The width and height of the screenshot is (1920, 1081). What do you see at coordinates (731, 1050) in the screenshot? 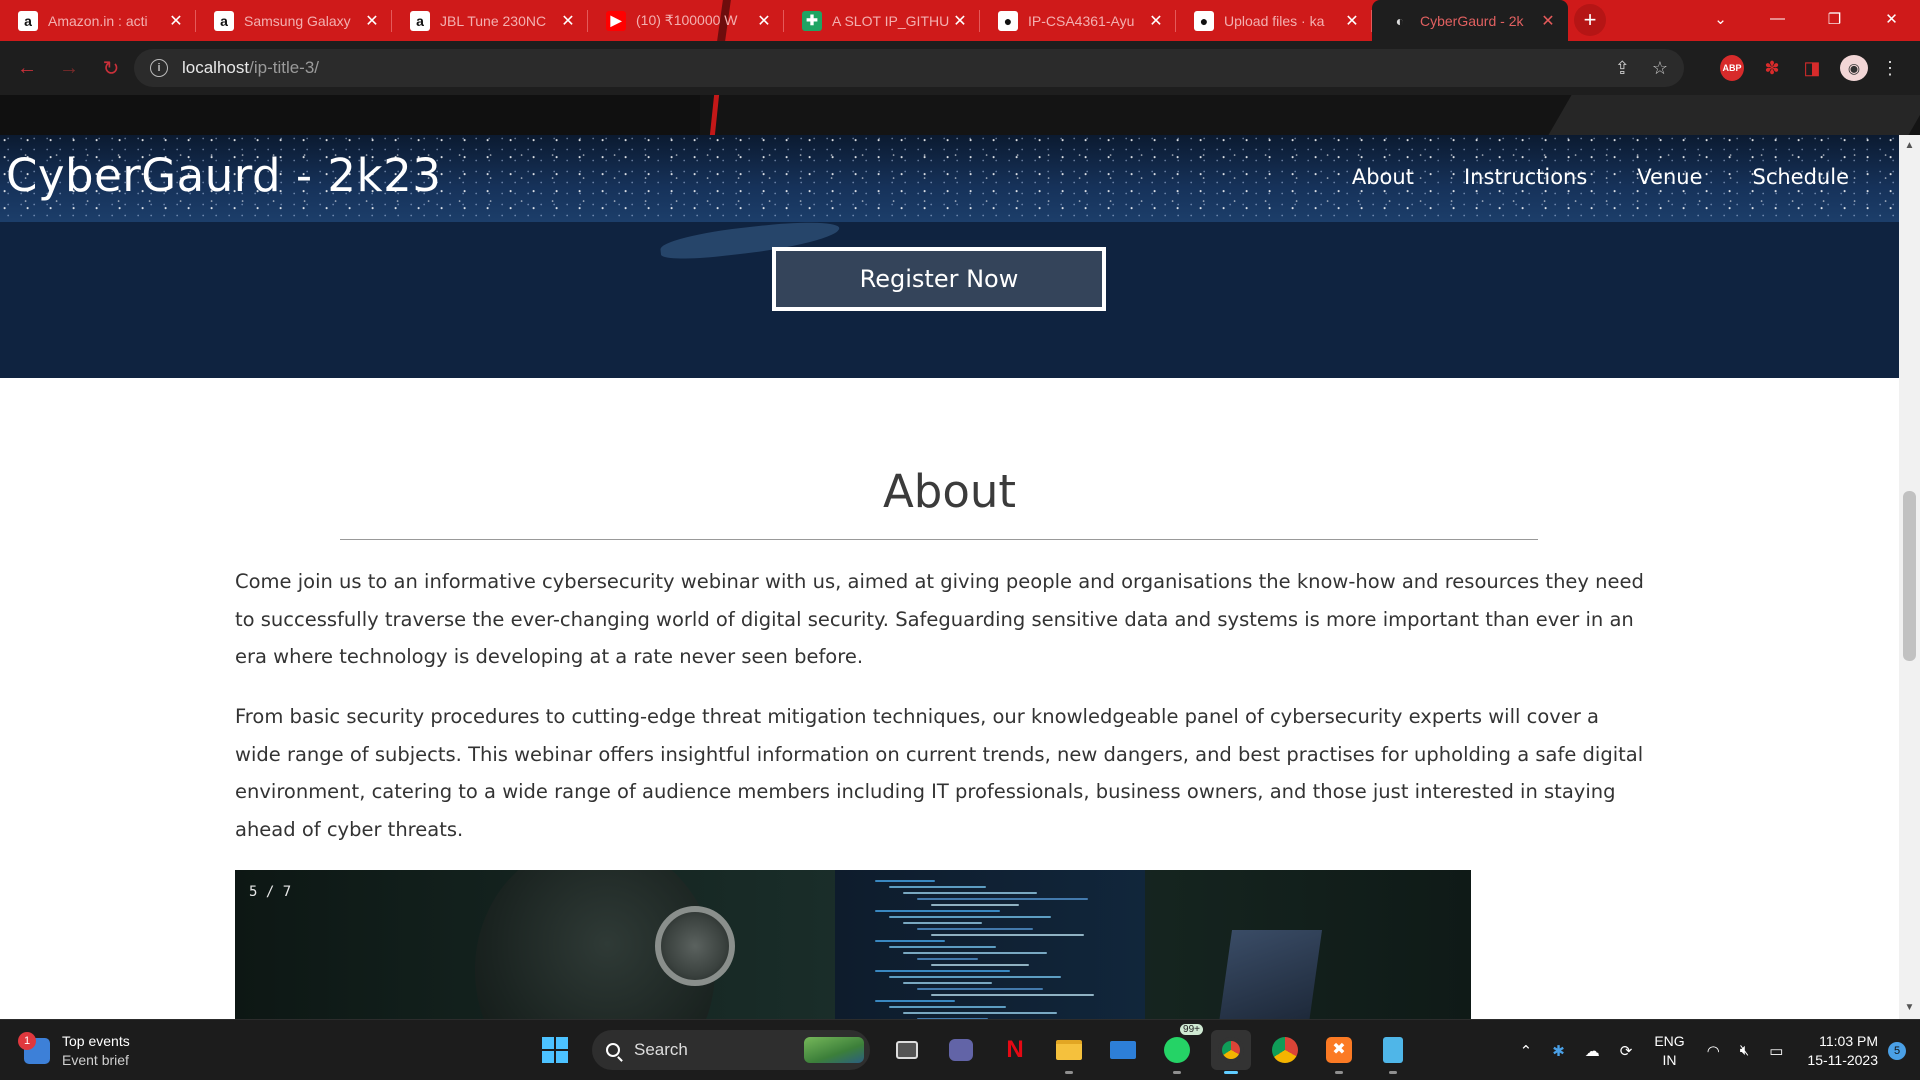
I see `taskbar-search: Search` at bounding box center [731, 1050].